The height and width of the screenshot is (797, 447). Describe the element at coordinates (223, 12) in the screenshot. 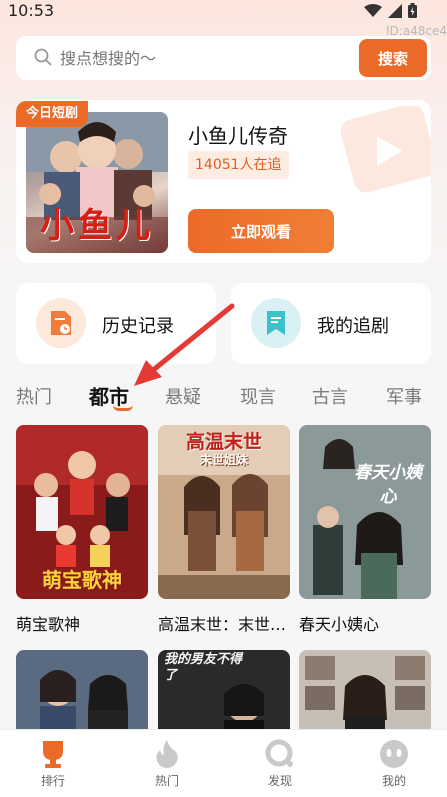

I see `status-bar: 10:53` at that location.